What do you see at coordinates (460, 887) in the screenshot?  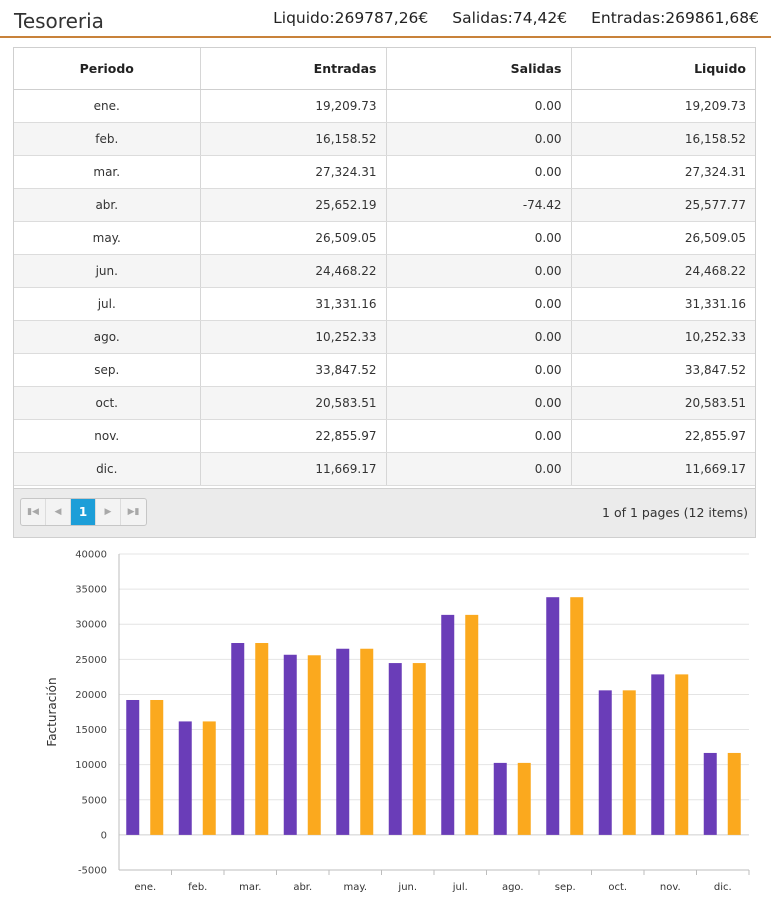 I see `x-tick-label: jul.` at bounding box center [460, 887].